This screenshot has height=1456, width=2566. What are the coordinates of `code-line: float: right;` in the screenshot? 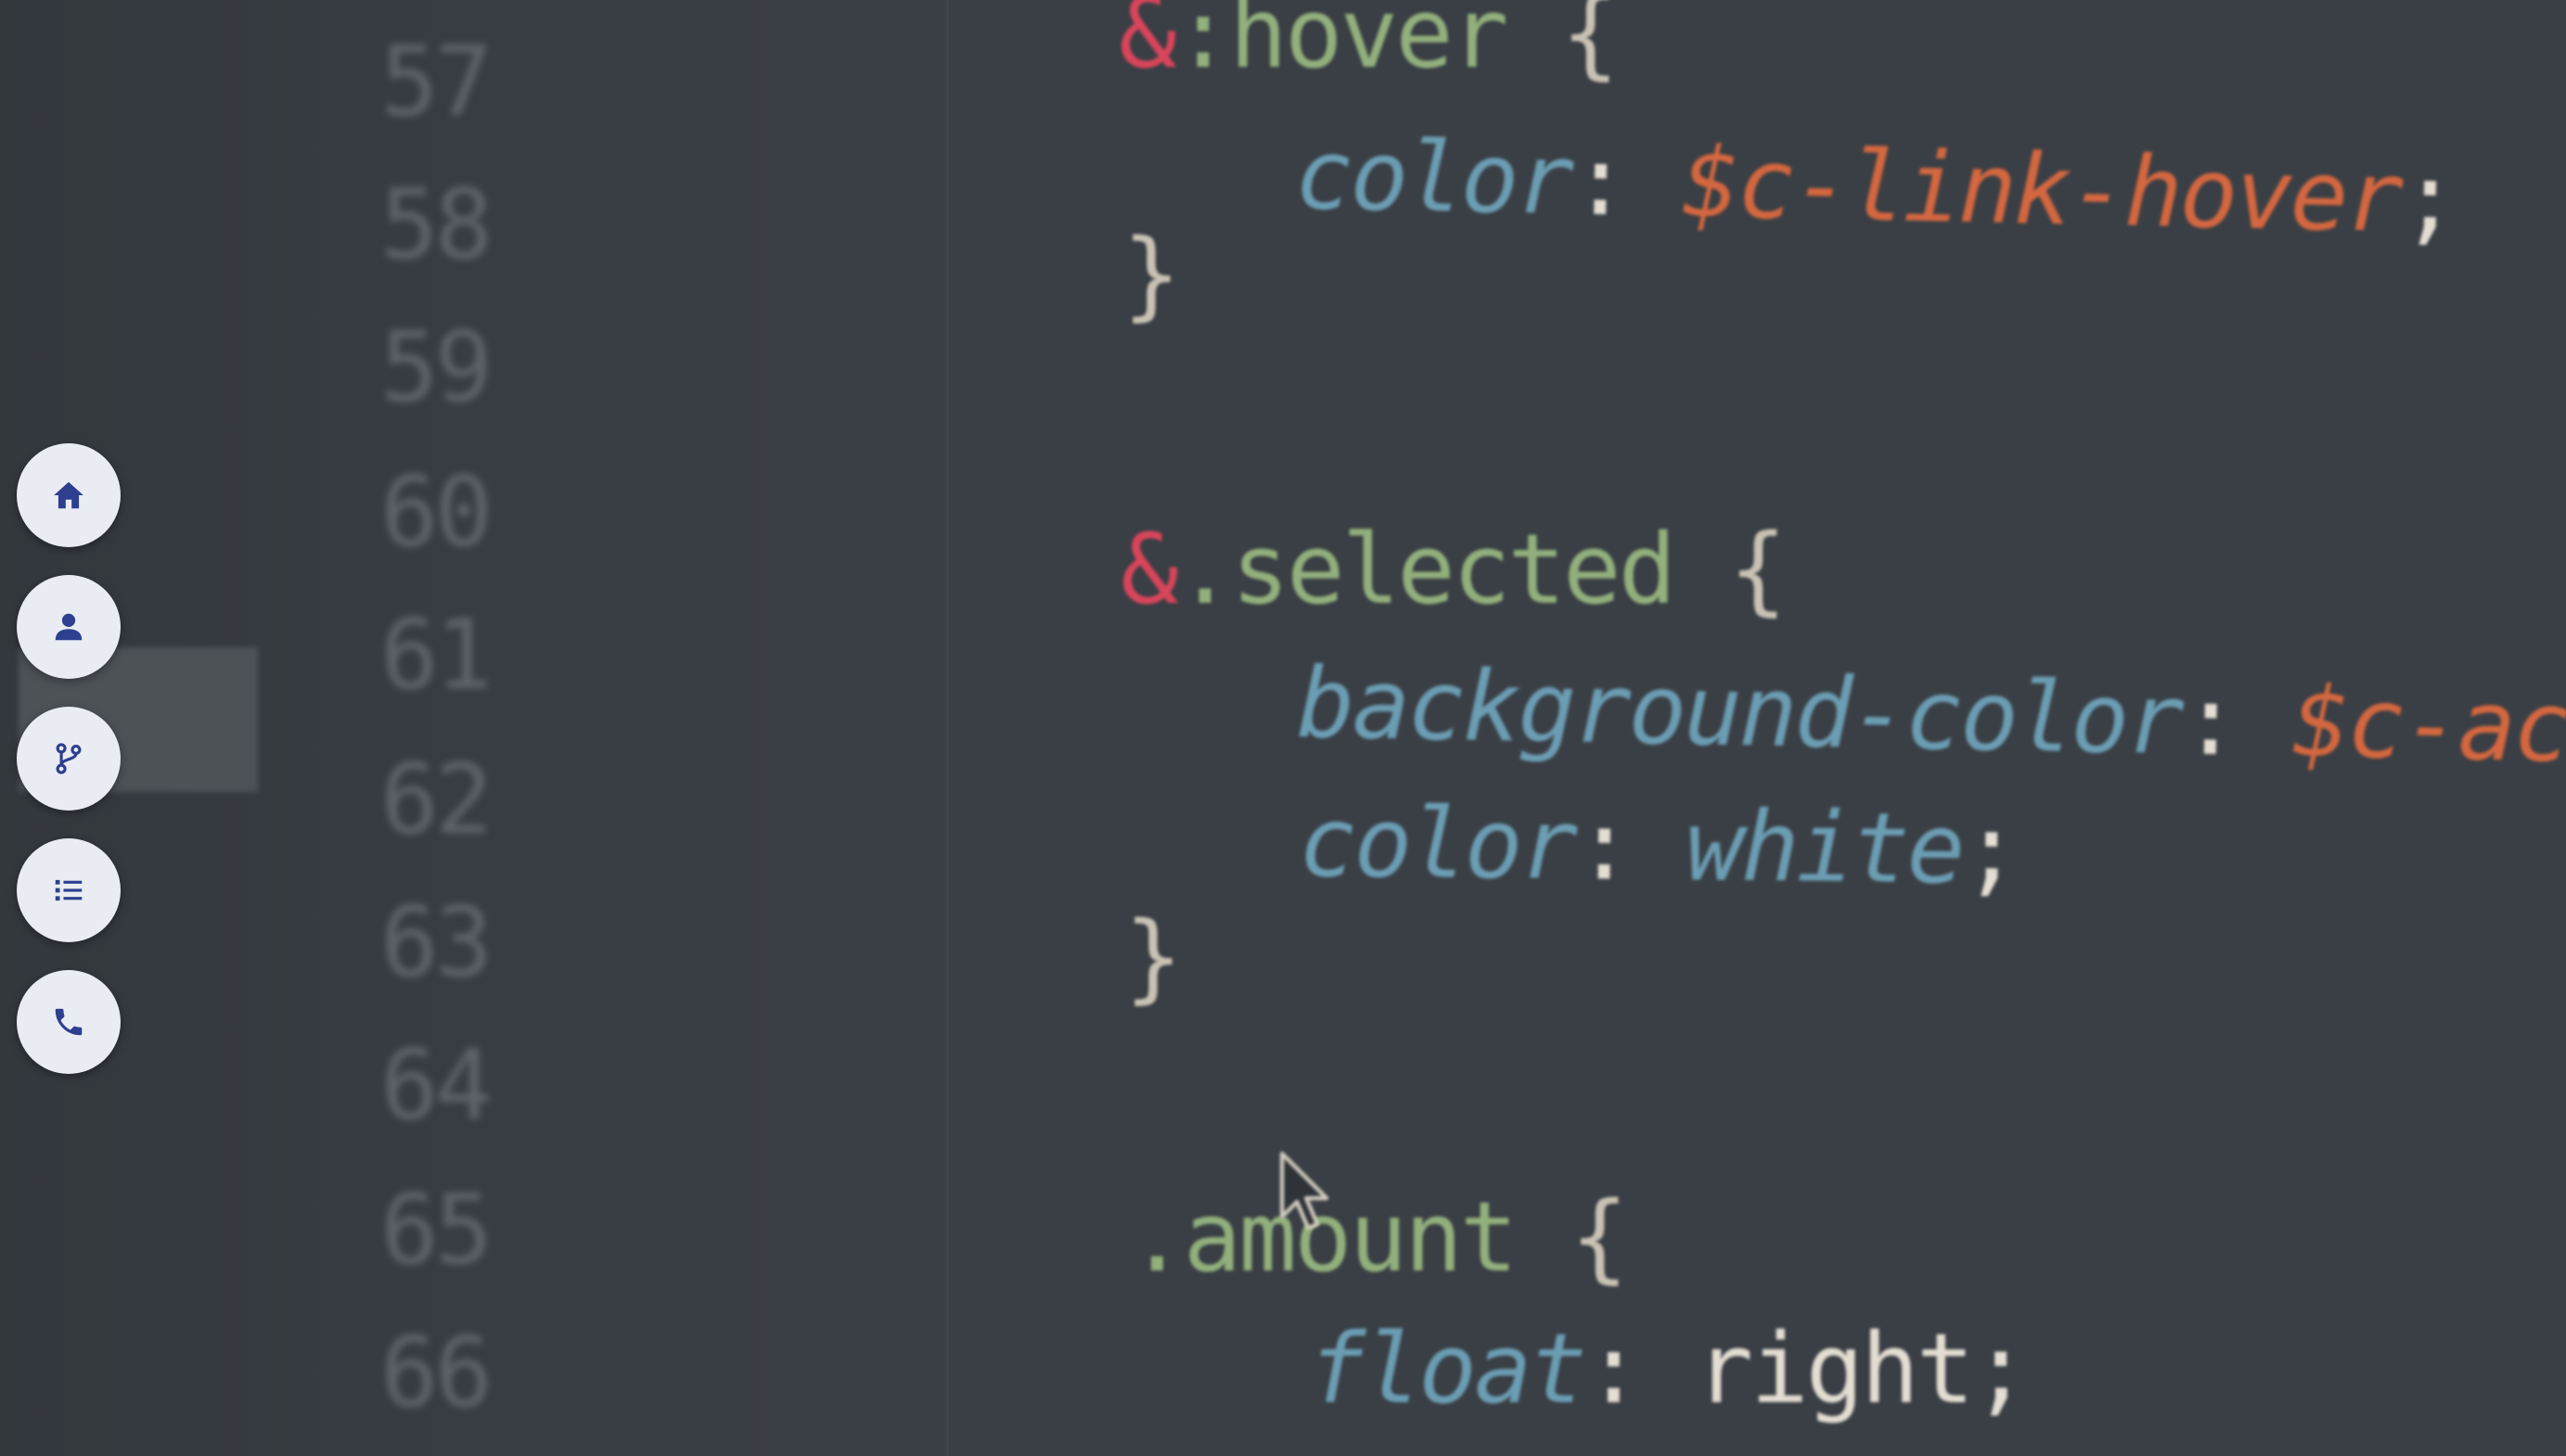 It's located at (1669, 1369).